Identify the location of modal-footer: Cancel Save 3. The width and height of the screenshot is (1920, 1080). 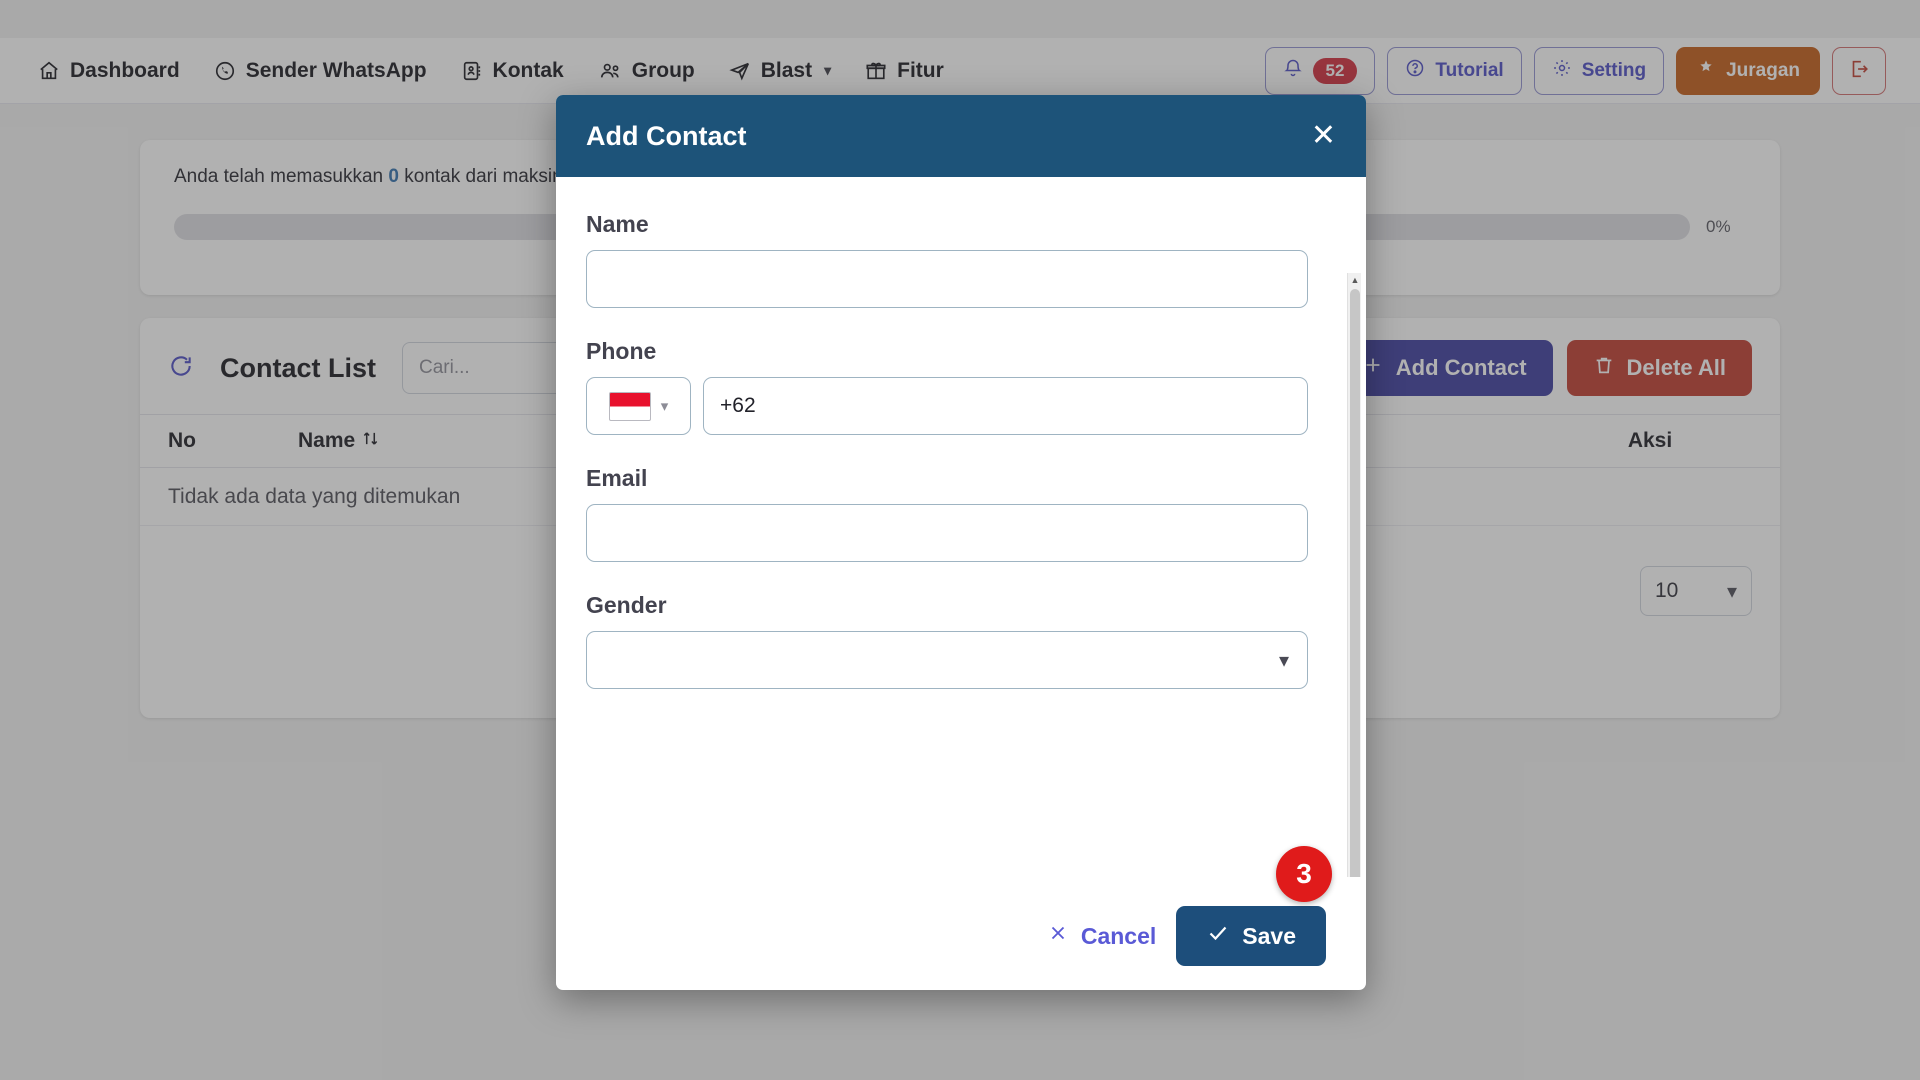
(961, 918).